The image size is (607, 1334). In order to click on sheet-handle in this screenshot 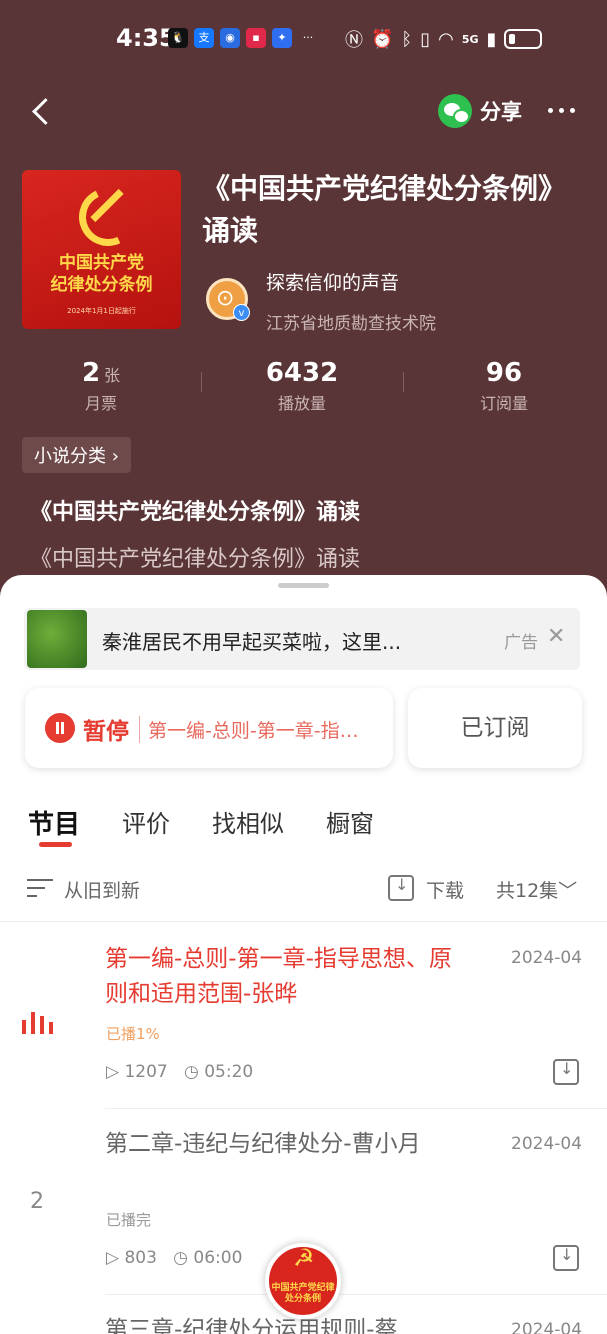, I will do `click(303, 585)`.